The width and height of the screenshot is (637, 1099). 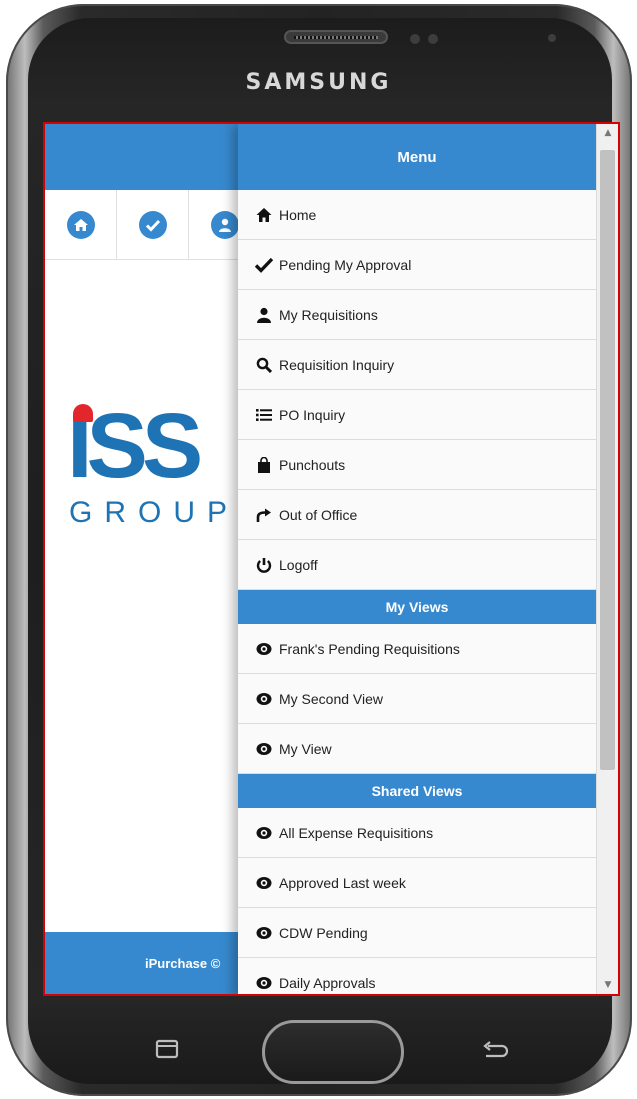 What do you see at coordinates (417, 791) in the screenshot?
I see `shared-views-header: Shared Views` at bounding box center [417, 791].